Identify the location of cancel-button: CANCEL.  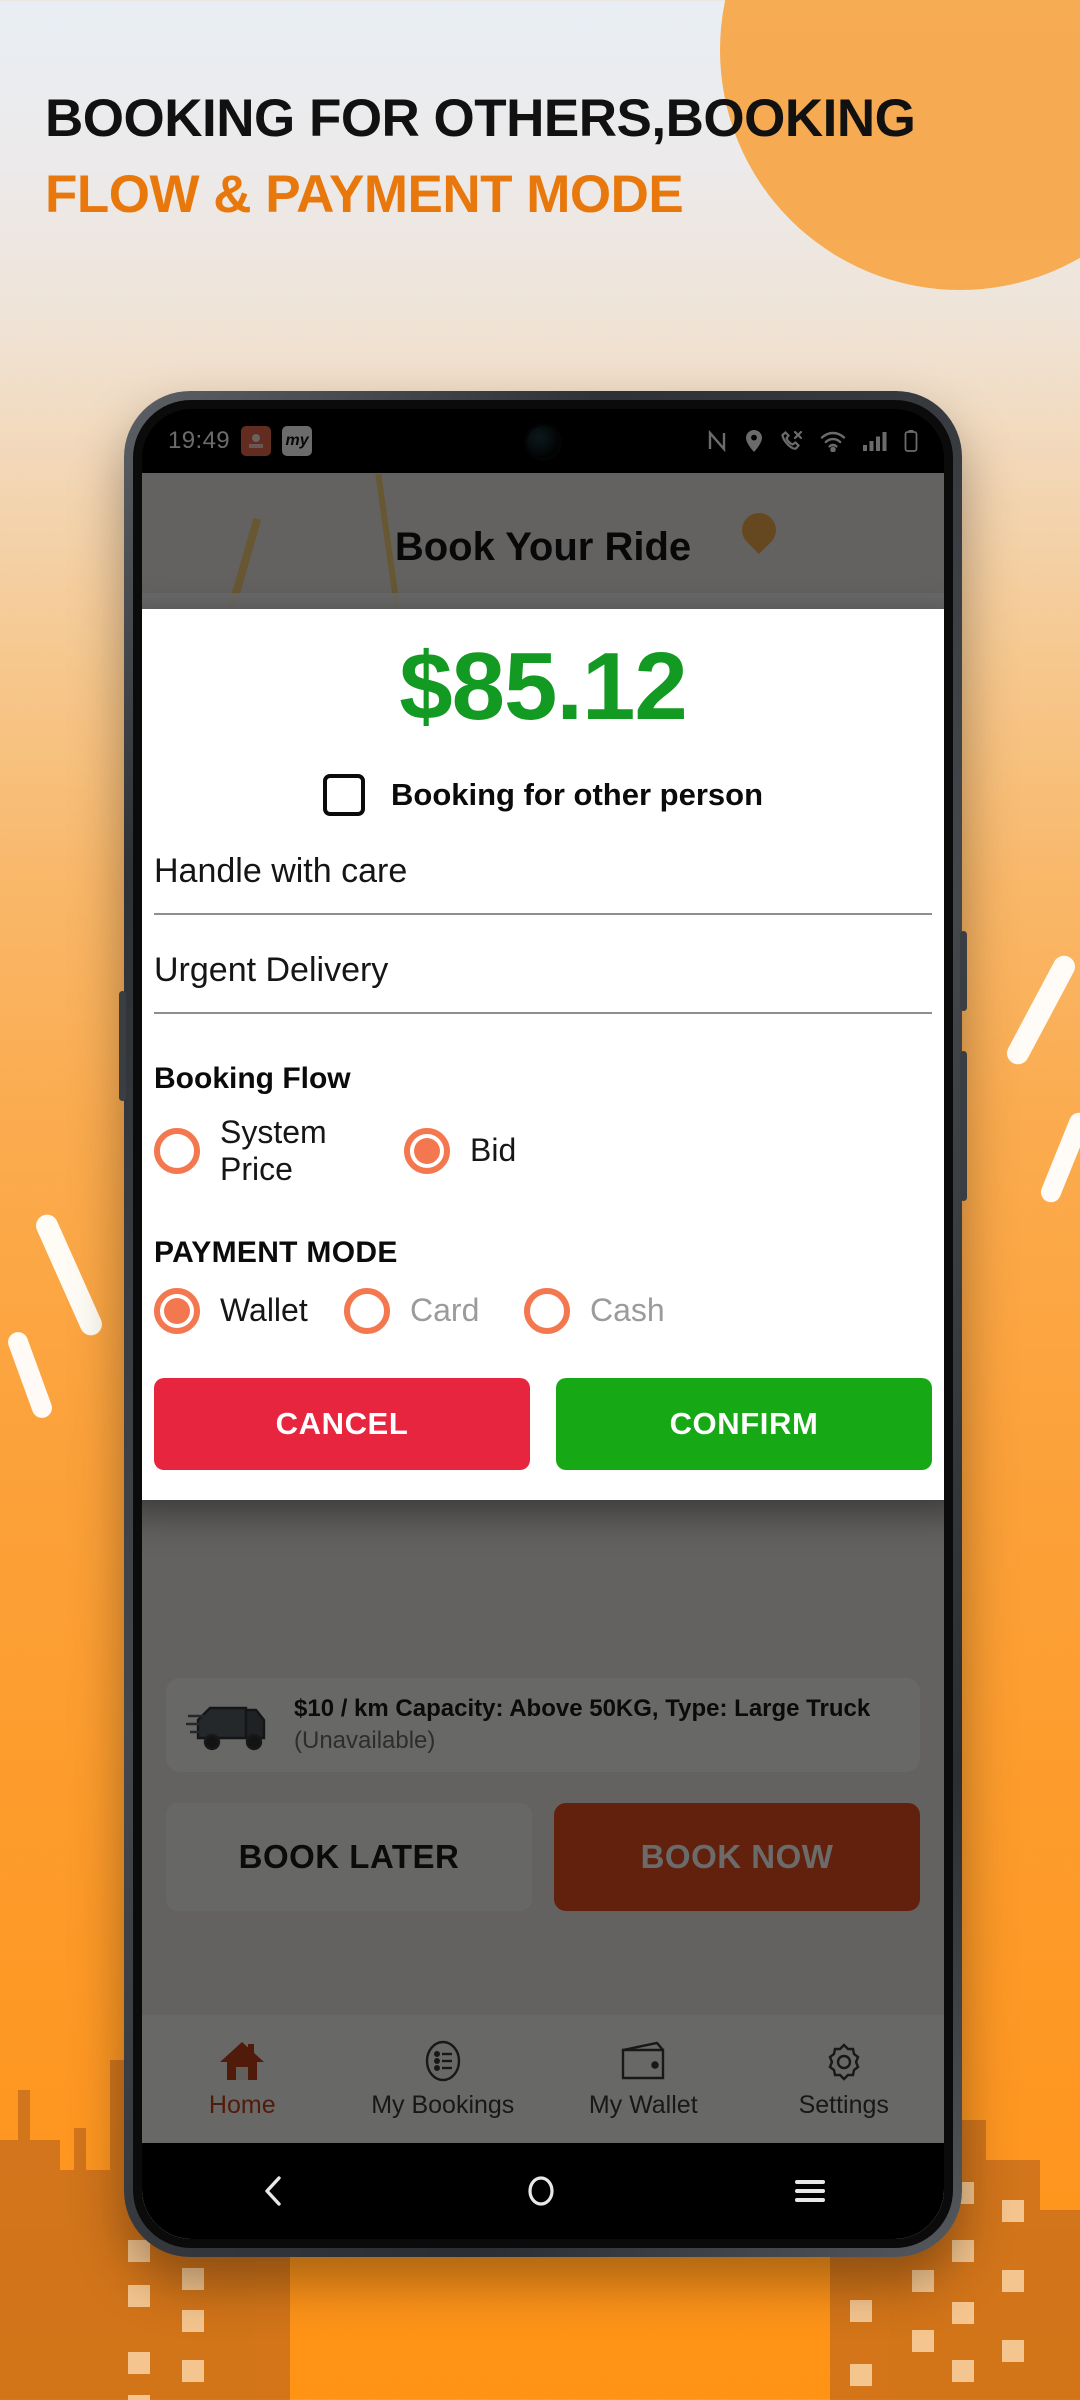
(342, 1423).